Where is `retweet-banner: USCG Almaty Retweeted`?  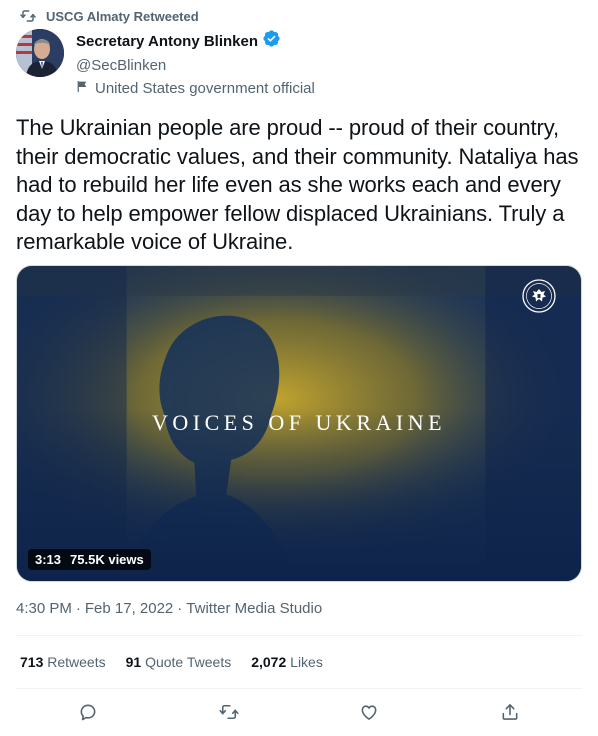
retweet-banner: USCG Almaty Retweeted is located at coordinates (109, 16).